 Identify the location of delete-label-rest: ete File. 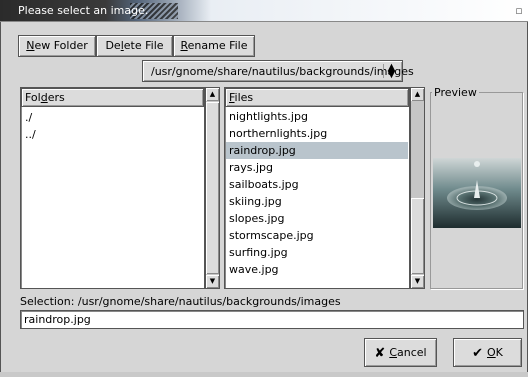
(143, 45).